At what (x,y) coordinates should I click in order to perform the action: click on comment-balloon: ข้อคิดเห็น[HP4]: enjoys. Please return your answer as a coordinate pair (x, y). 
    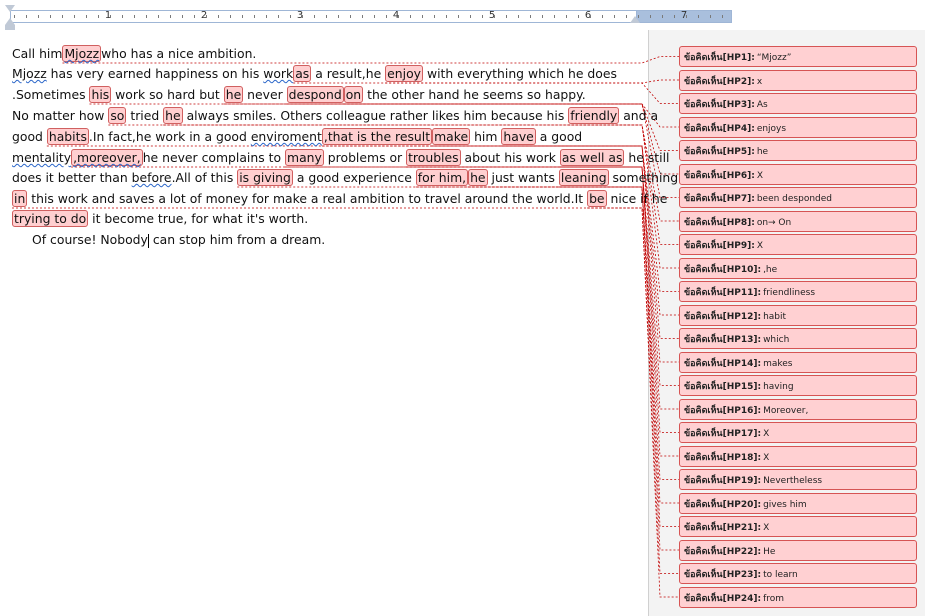
    Looking at the image, I should click on (798, 127).